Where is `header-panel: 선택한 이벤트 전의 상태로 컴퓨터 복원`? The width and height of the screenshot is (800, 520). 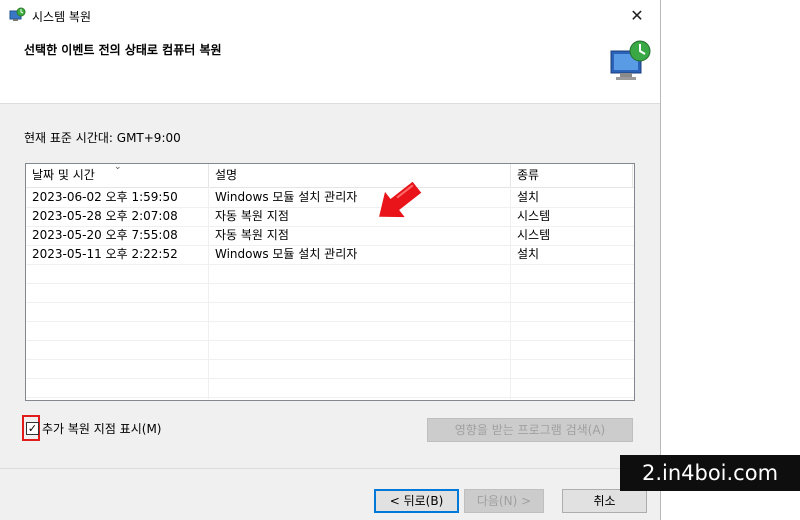
header-panel: 선택한 이벤트 전의 상태로 컴퓨터 복원 is located at coordinates (330, 67).